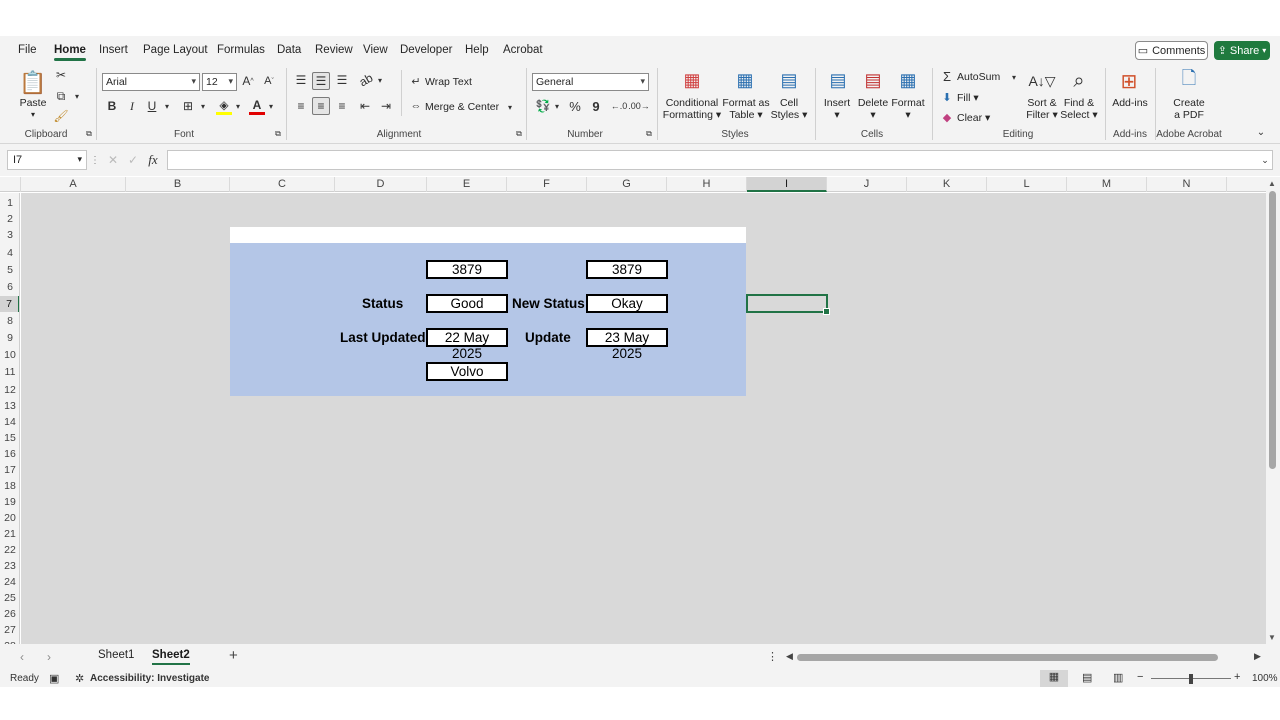  I want to click on scroll-down-icon: ▼, so click(1272, 637).